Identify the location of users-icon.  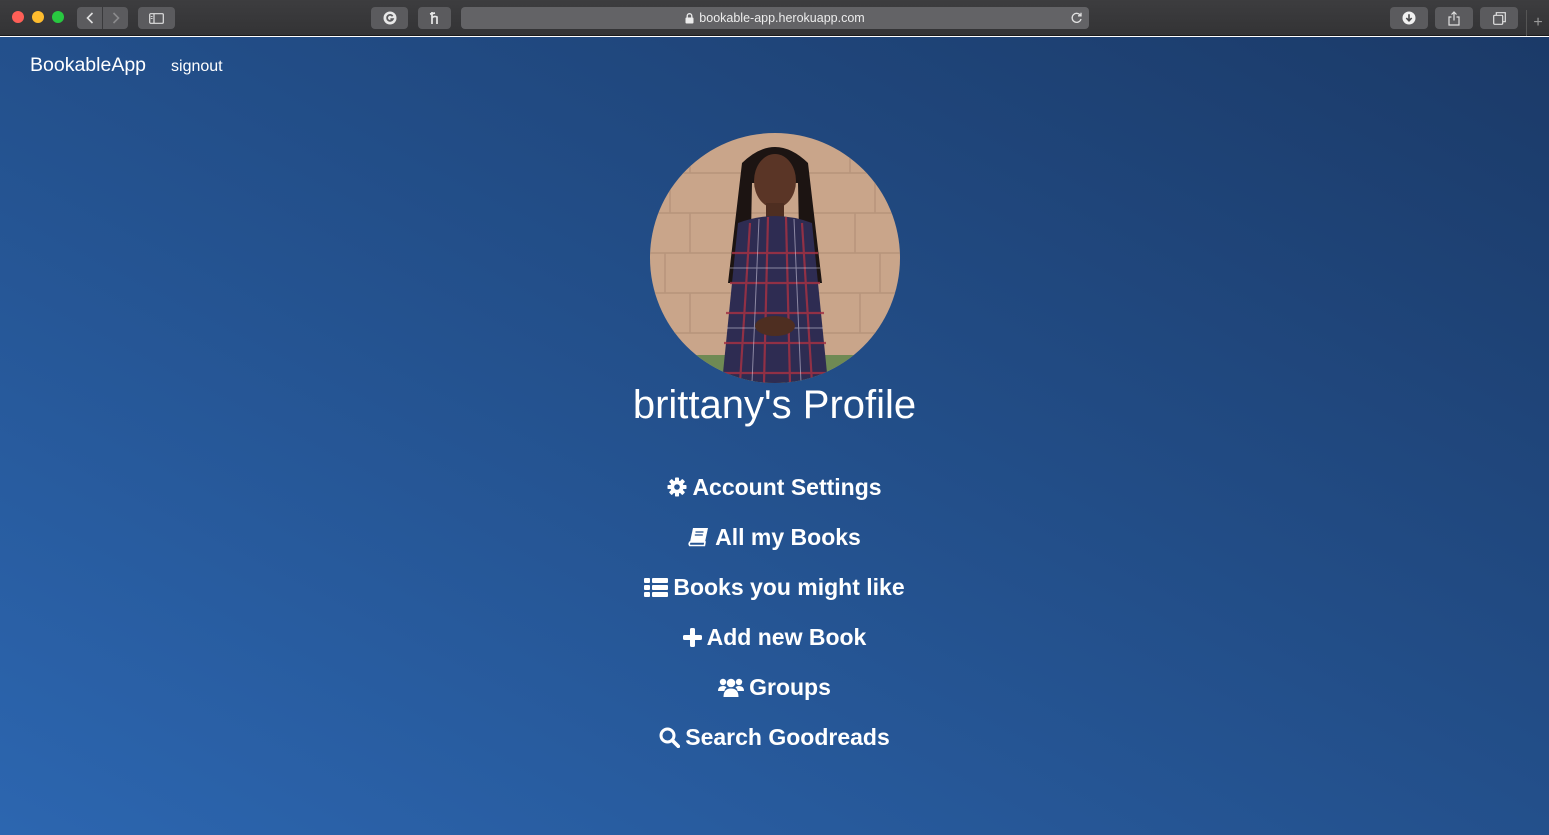
(731, 687).